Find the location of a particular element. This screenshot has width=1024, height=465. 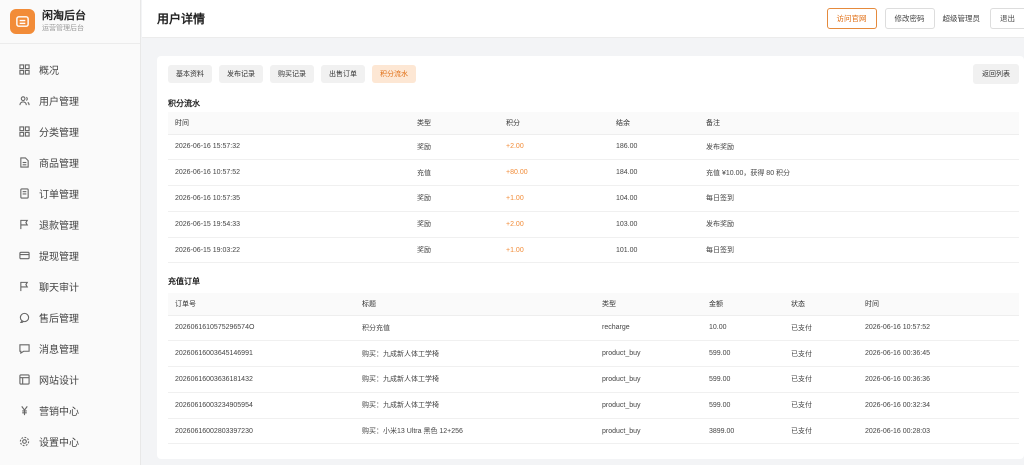

sidebar-item-label: 营销中心 is located at coordinates (59, 412).